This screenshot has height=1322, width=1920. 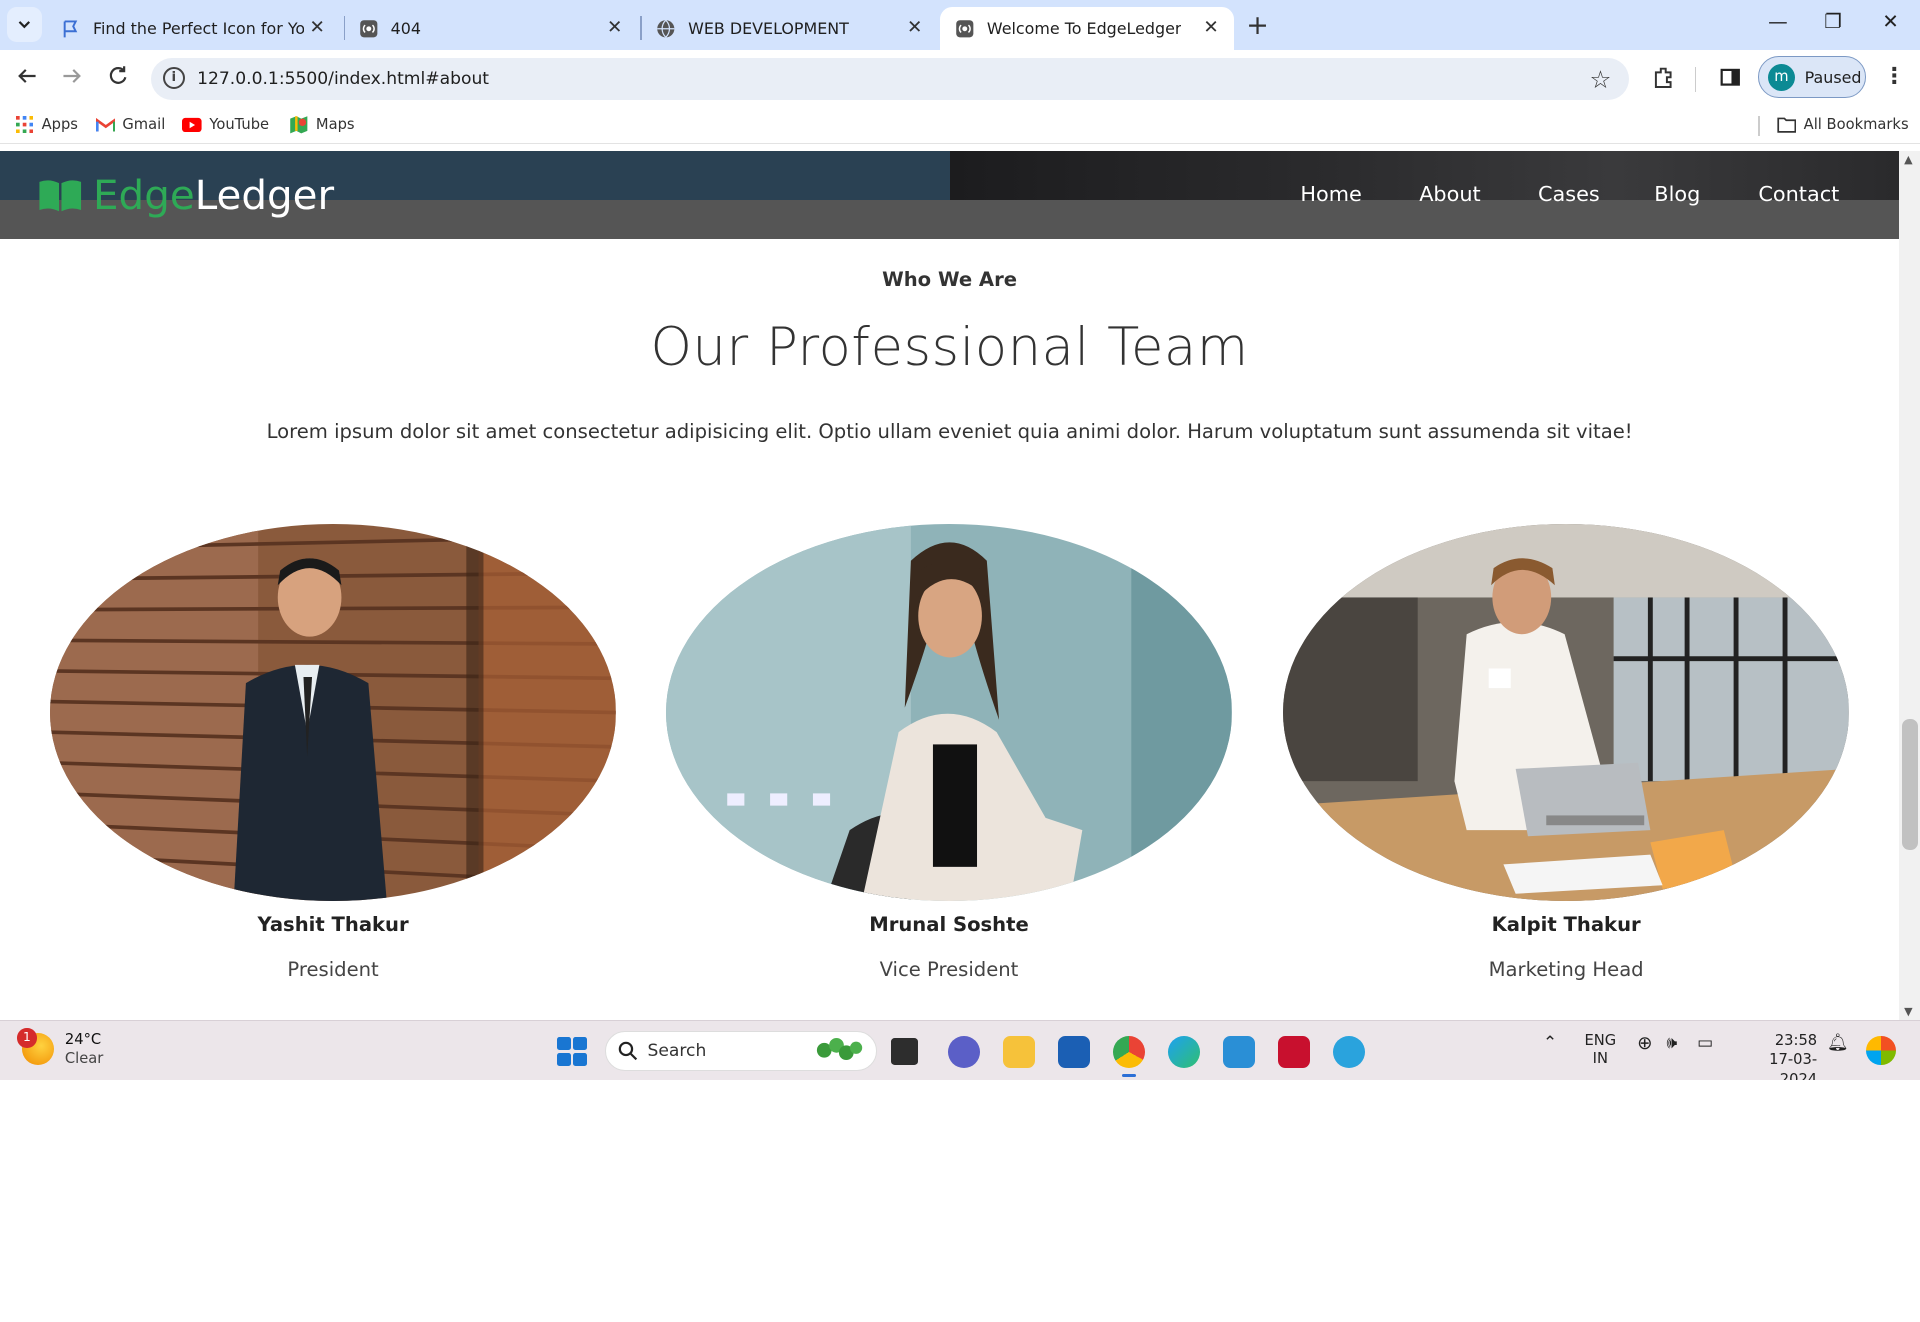 What do you see at coordinates (839, 1048) in the screenshot?
I see `shamrock-icon` at bounding box center [839, 1048].